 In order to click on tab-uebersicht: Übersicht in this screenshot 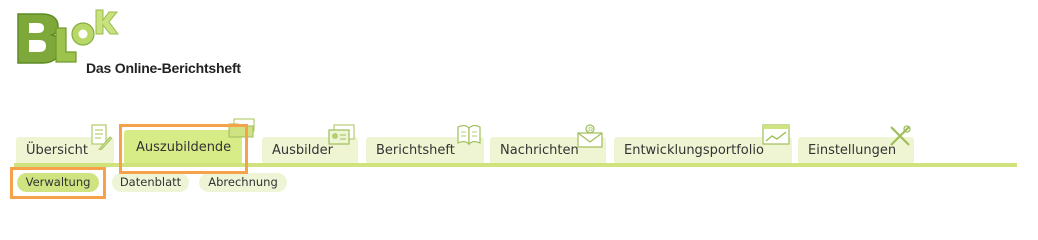, I will do `click(65, 143)`.